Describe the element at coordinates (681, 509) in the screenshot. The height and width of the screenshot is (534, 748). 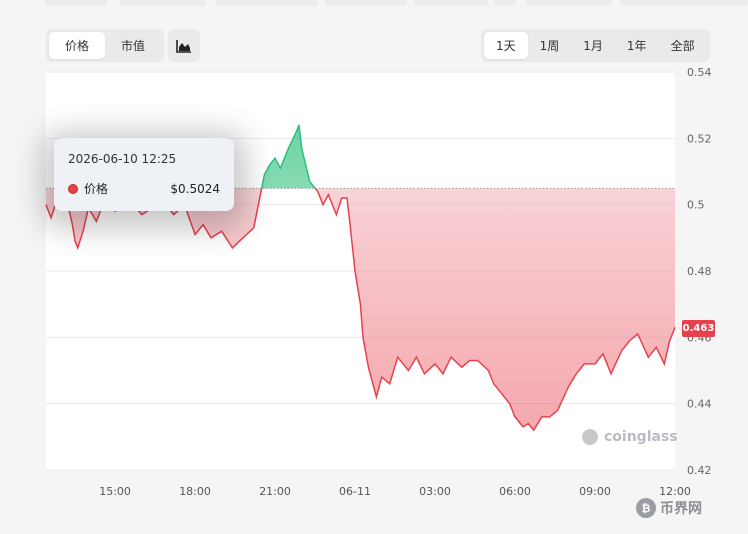
I see `site-logo-text: 币界网` at that location.